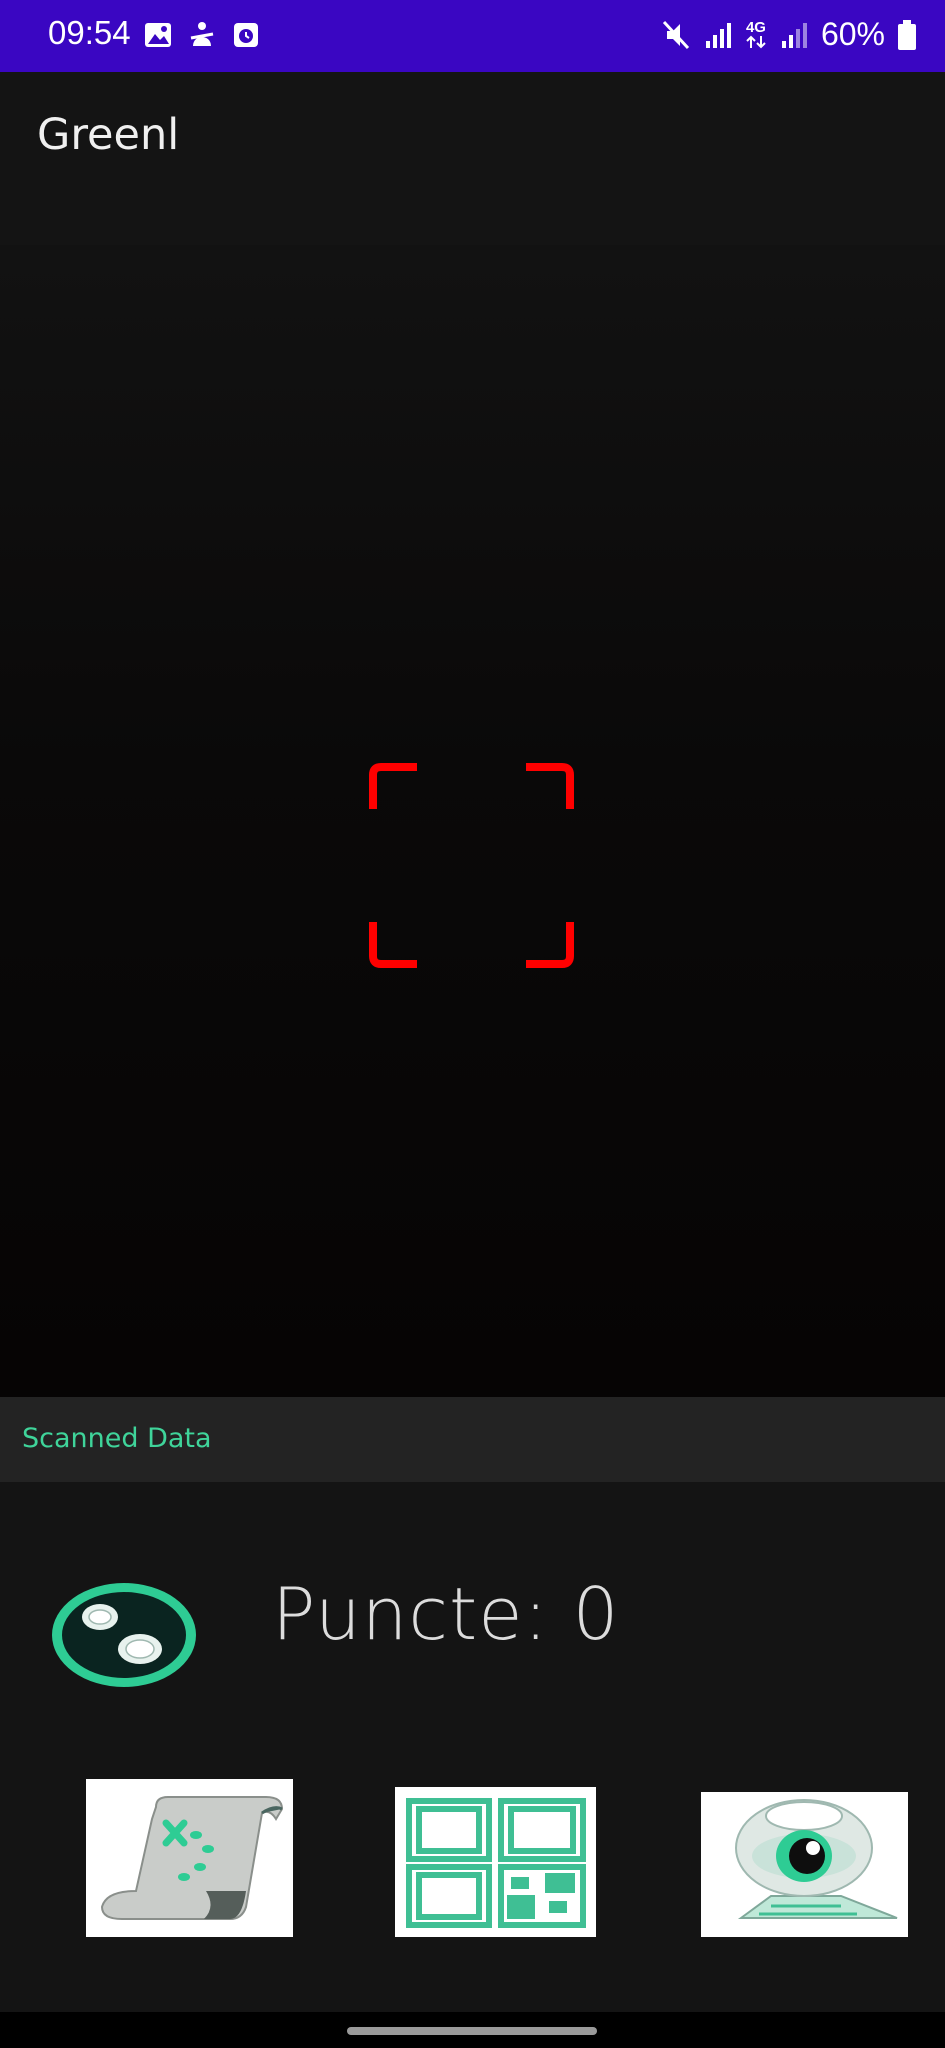  What do you see at coordinates (117, 1438) in the screenshot?
I see `scanned-data-label: Scanned Data` at bounding box center [117, 1438].